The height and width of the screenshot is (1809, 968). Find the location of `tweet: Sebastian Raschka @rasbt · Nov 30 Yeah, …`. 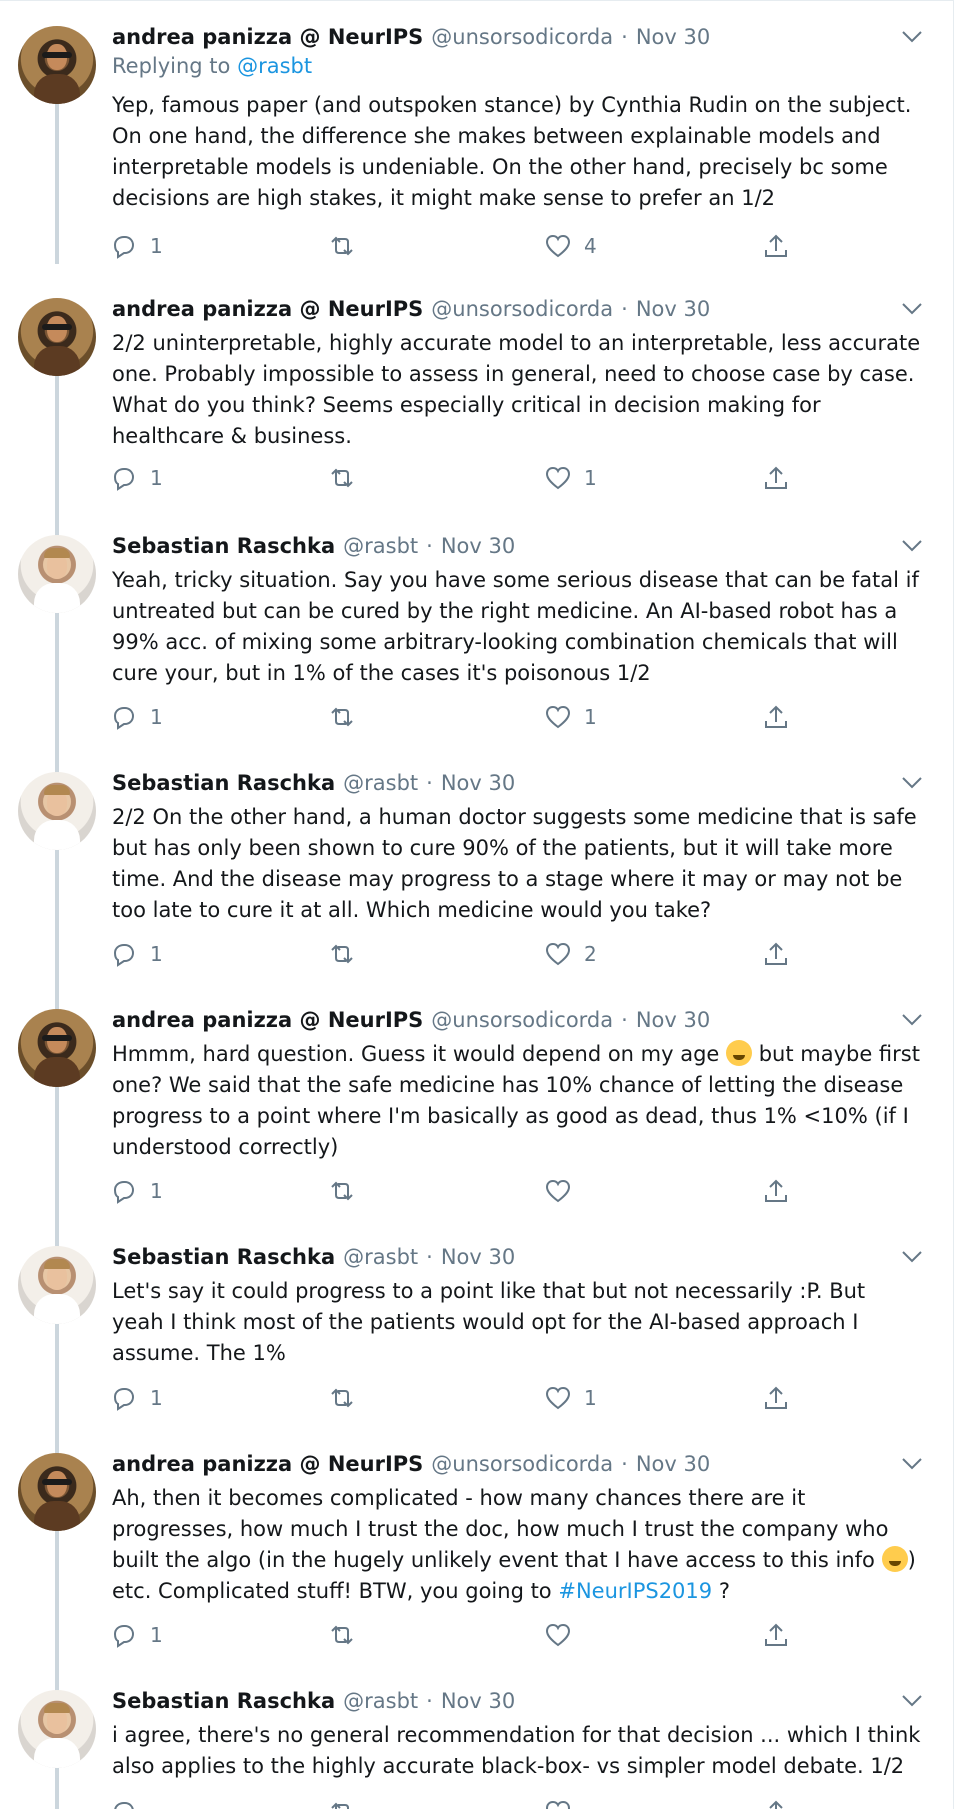

tweet: Sebastian Raschka @rasbt · Nov 30 Yeah, … is located at coordinates (476, 652).